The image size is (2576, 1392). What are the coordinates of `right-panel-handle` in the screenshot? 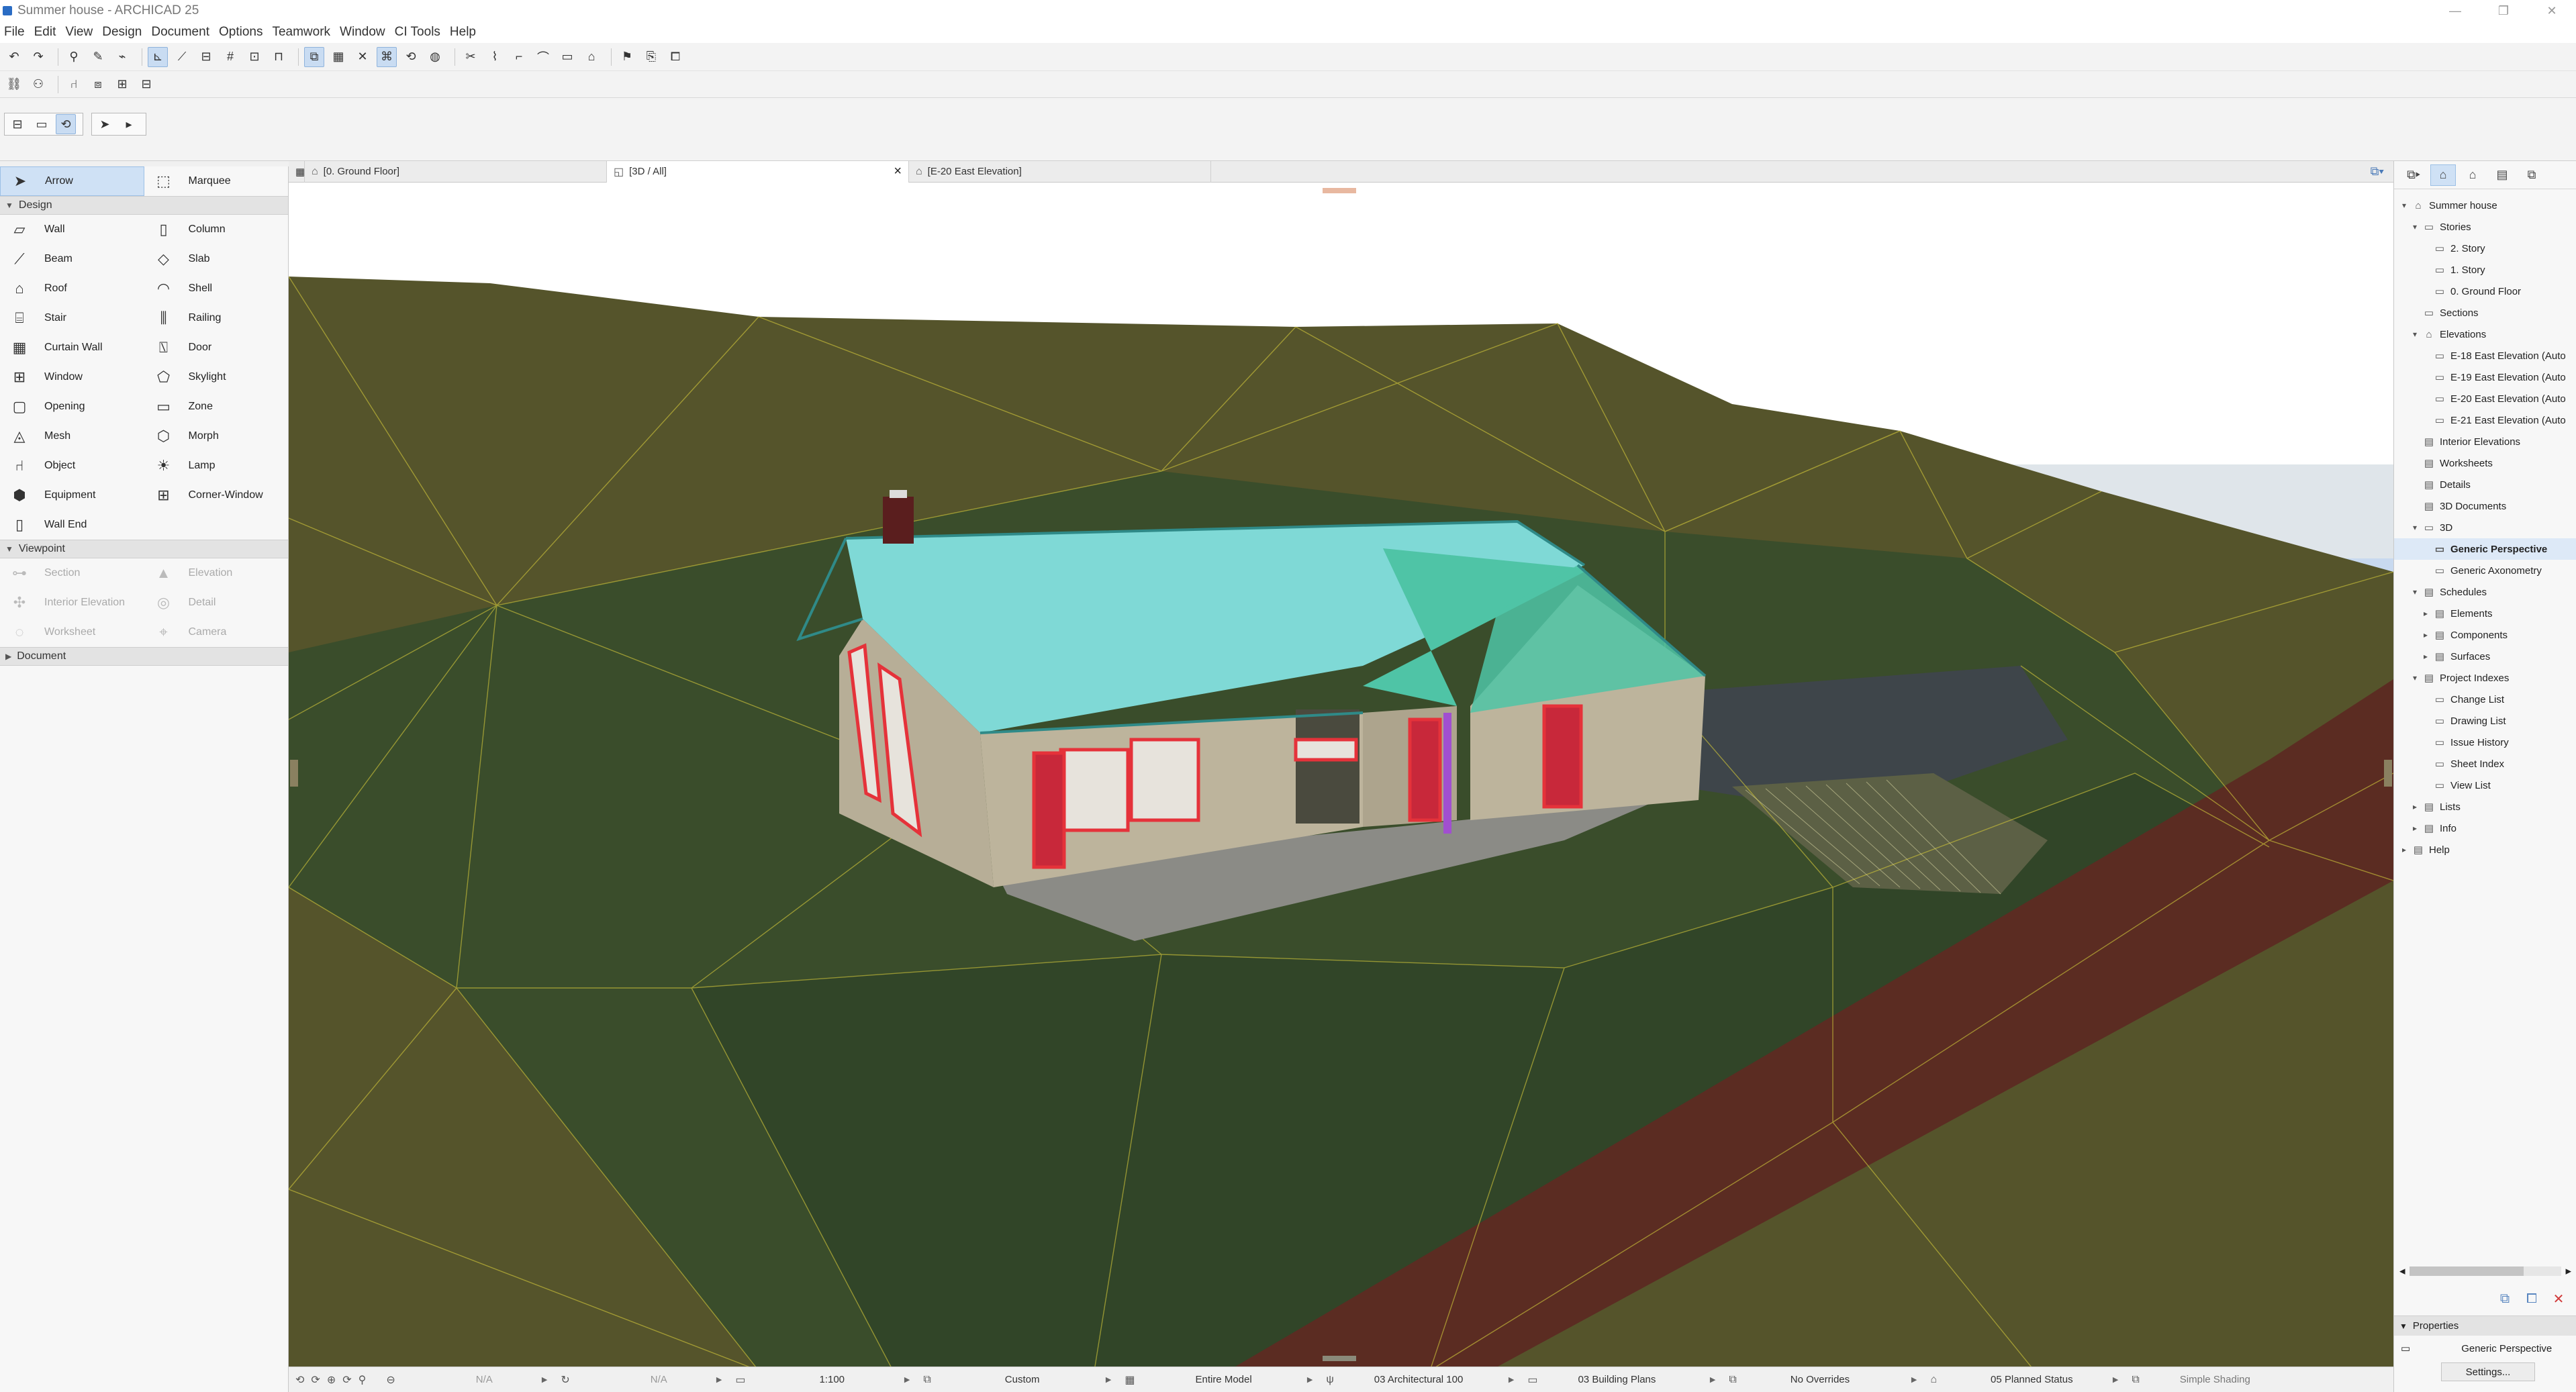 It's located at (2388, 774).